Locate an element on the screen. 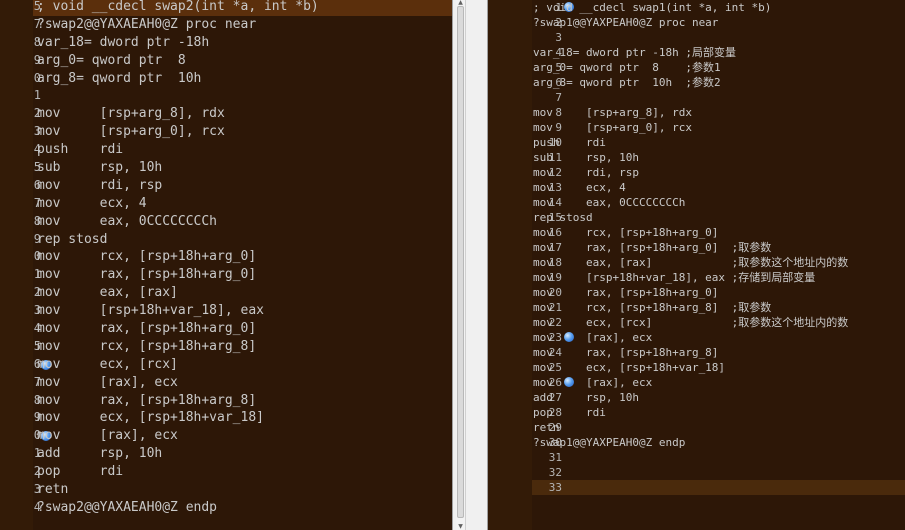 This screenshot has width=905, height=530. code-line: 4 push rdi is located at coordinates (242, 150).